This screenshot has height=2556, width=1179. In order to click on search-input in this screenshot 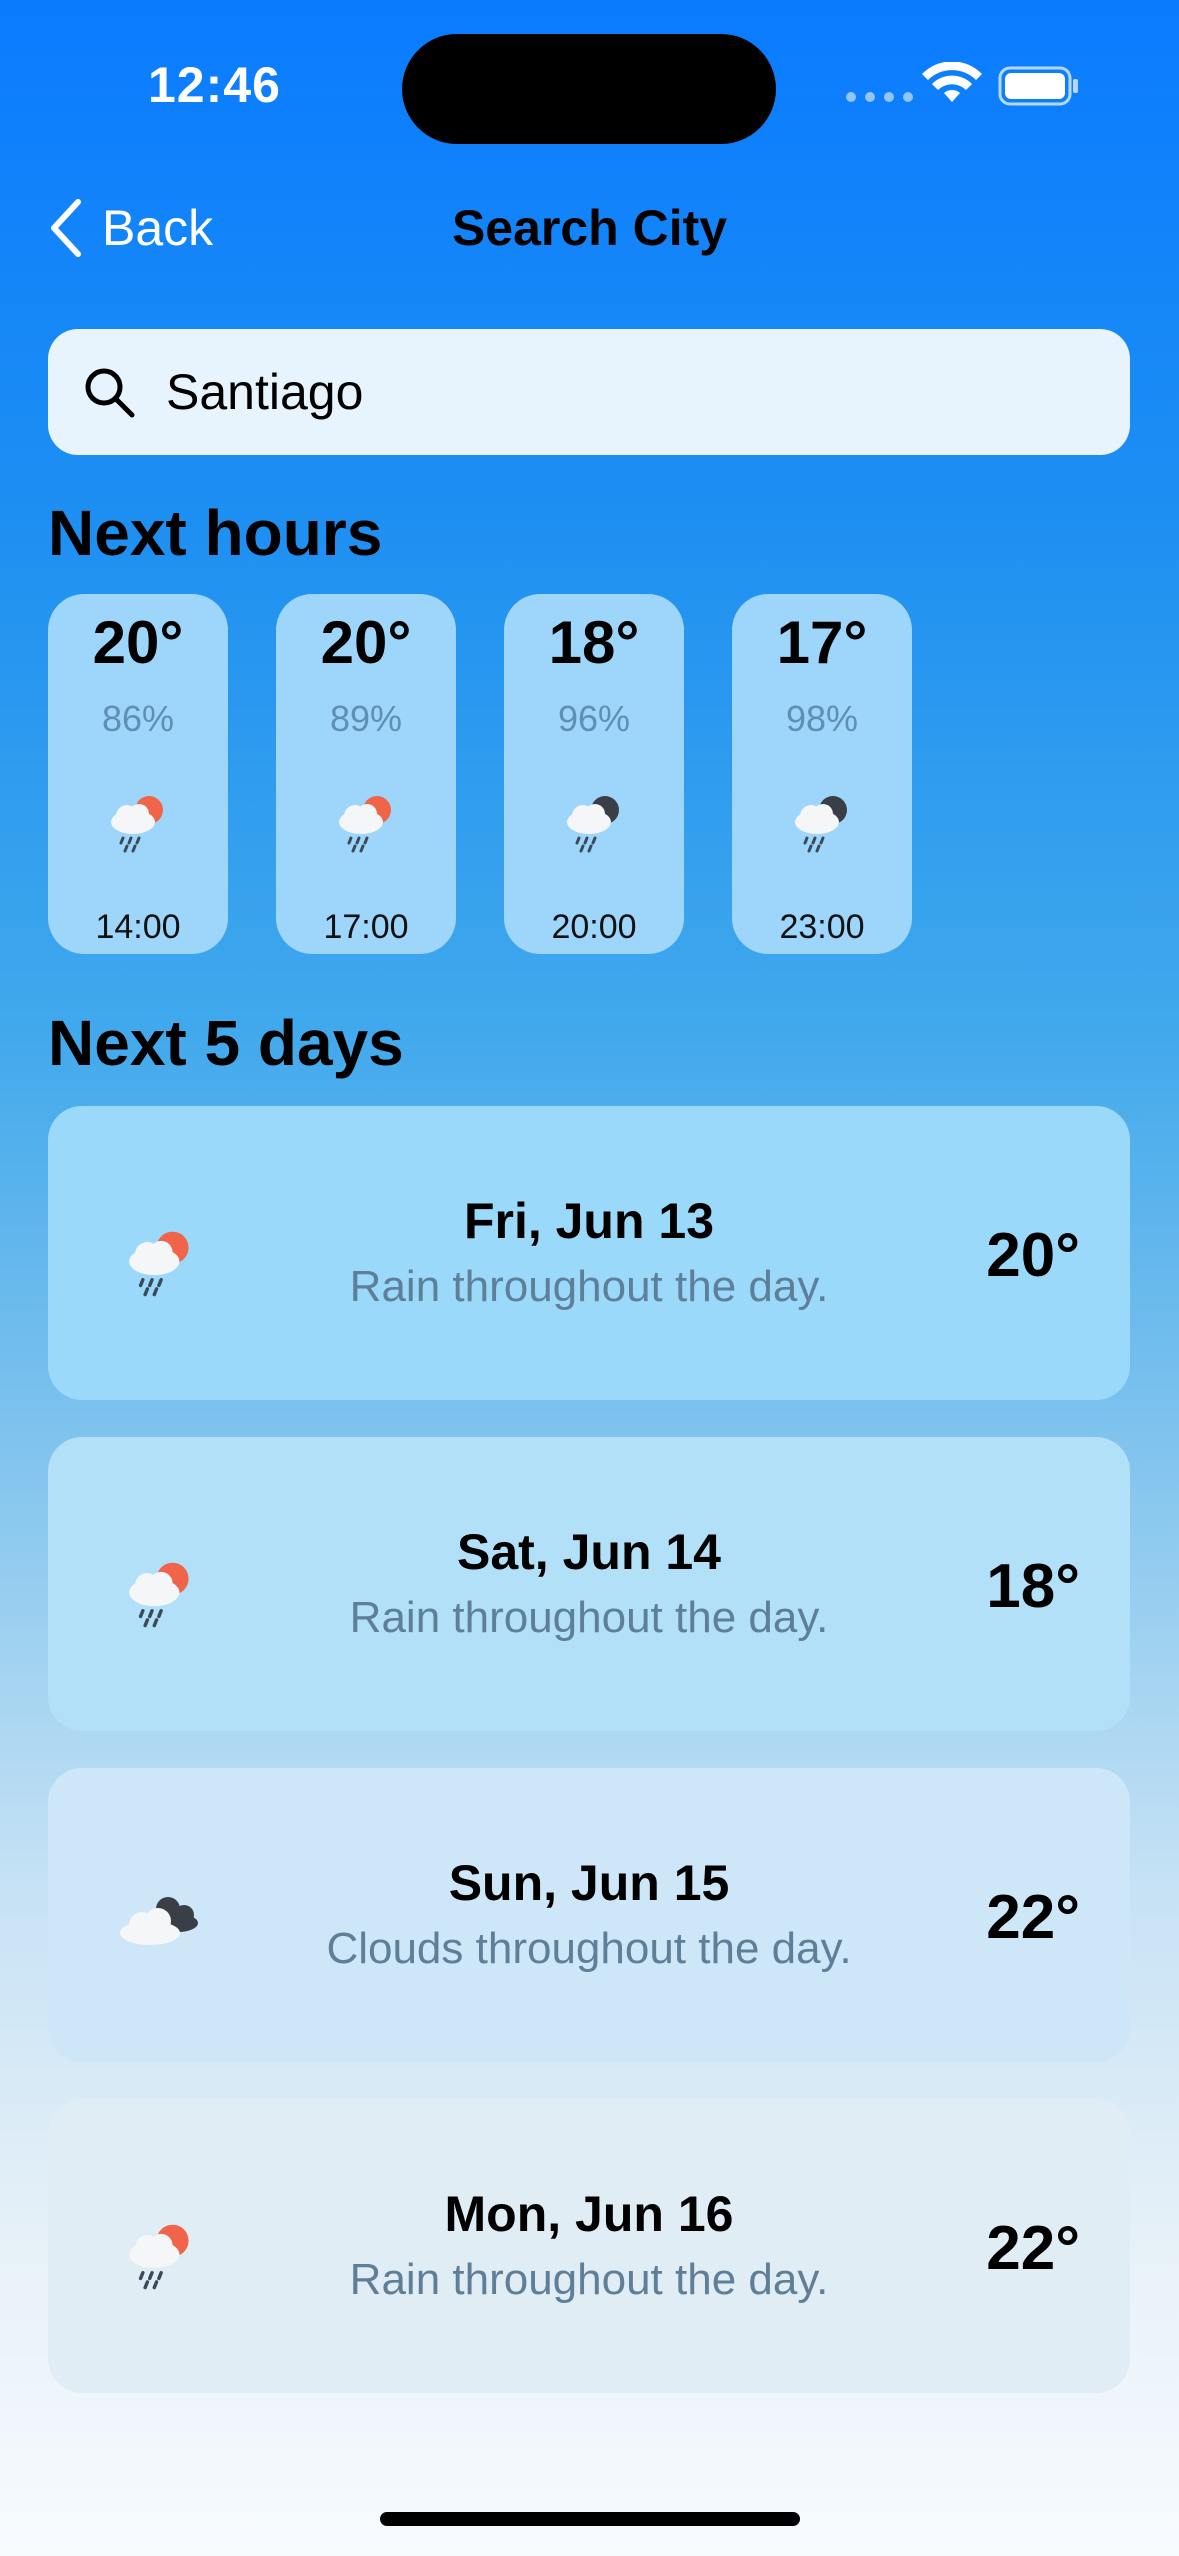, I will do `click(616, 392)`.